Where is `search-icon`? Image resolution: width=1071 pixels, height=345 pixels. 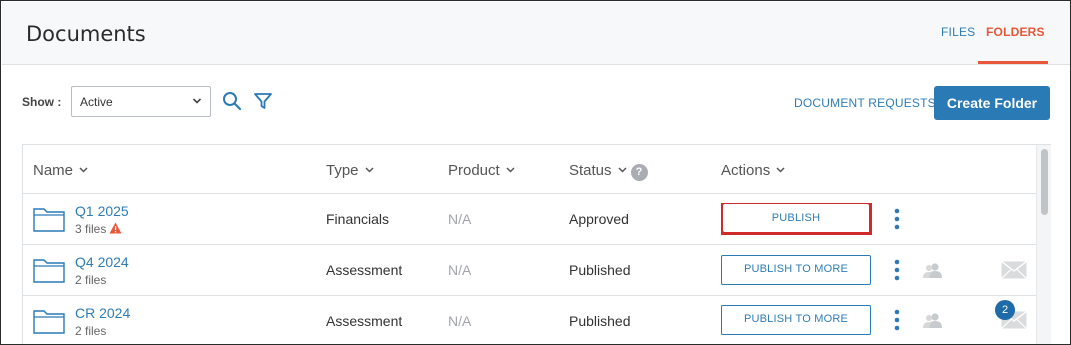 search-icon is located at coordinates (232, 101).